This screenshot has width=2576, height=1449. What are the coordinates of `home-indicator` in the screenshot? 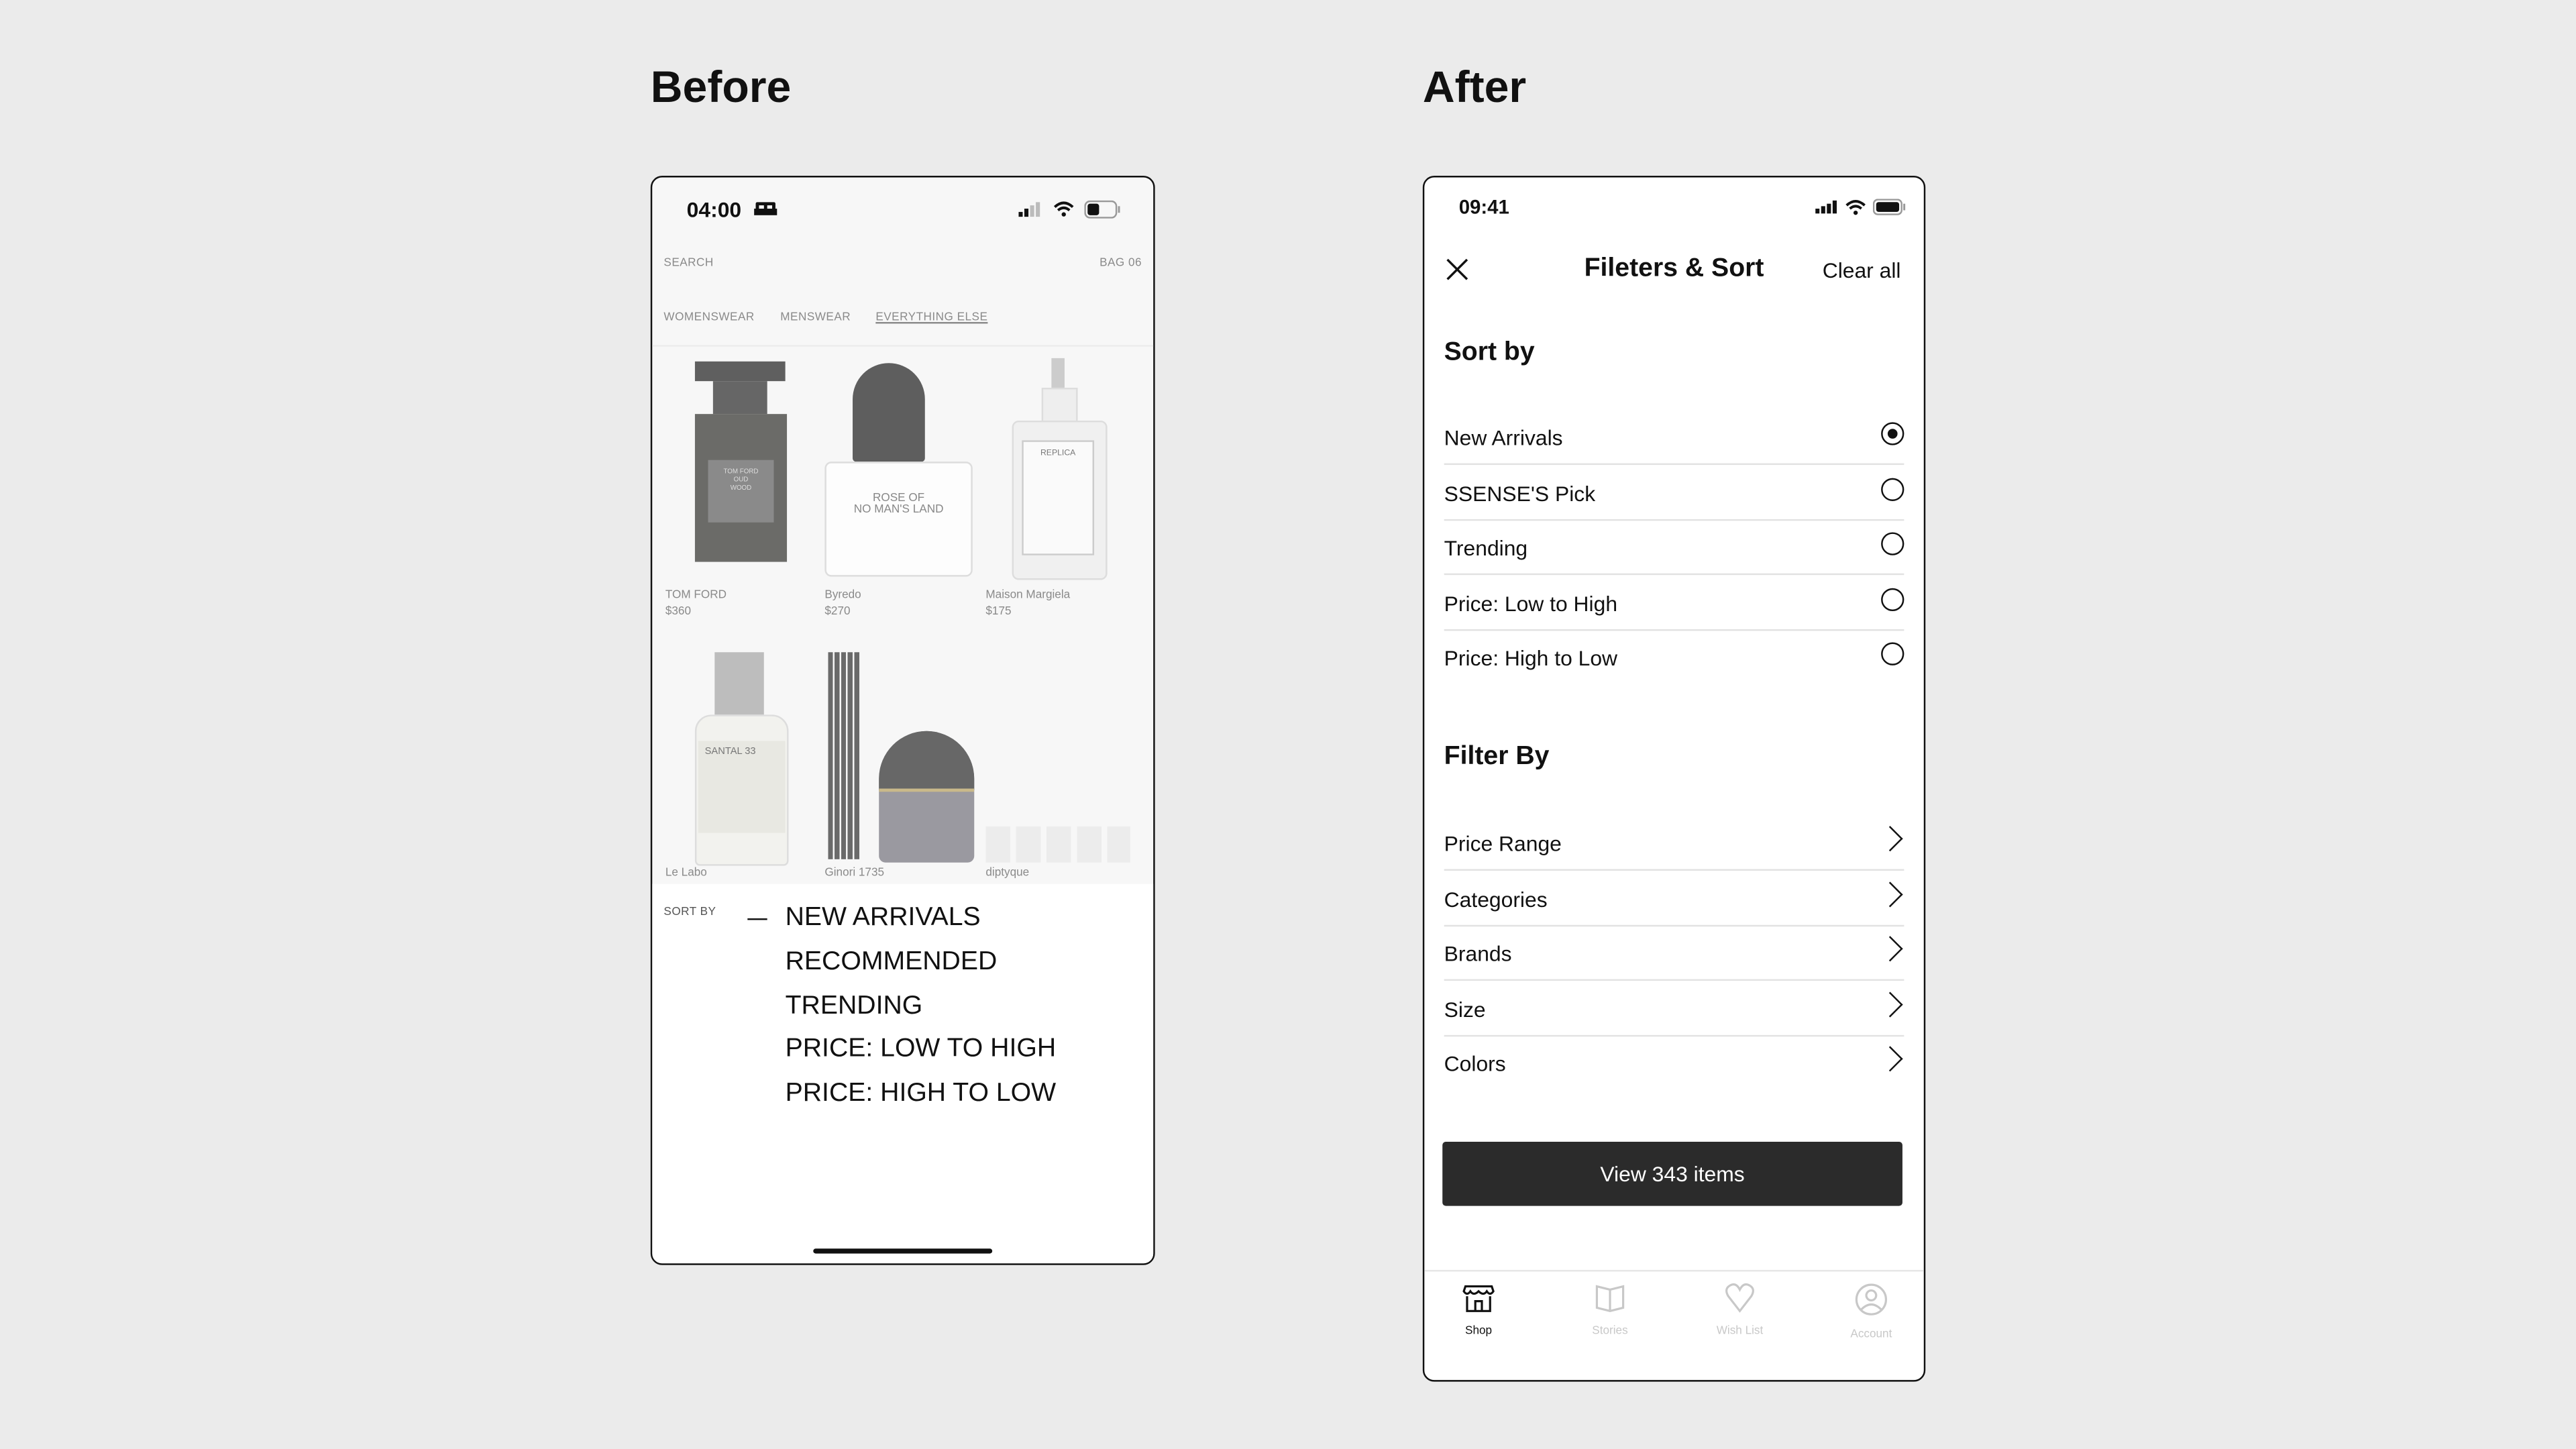 It's located at (903, 1251).